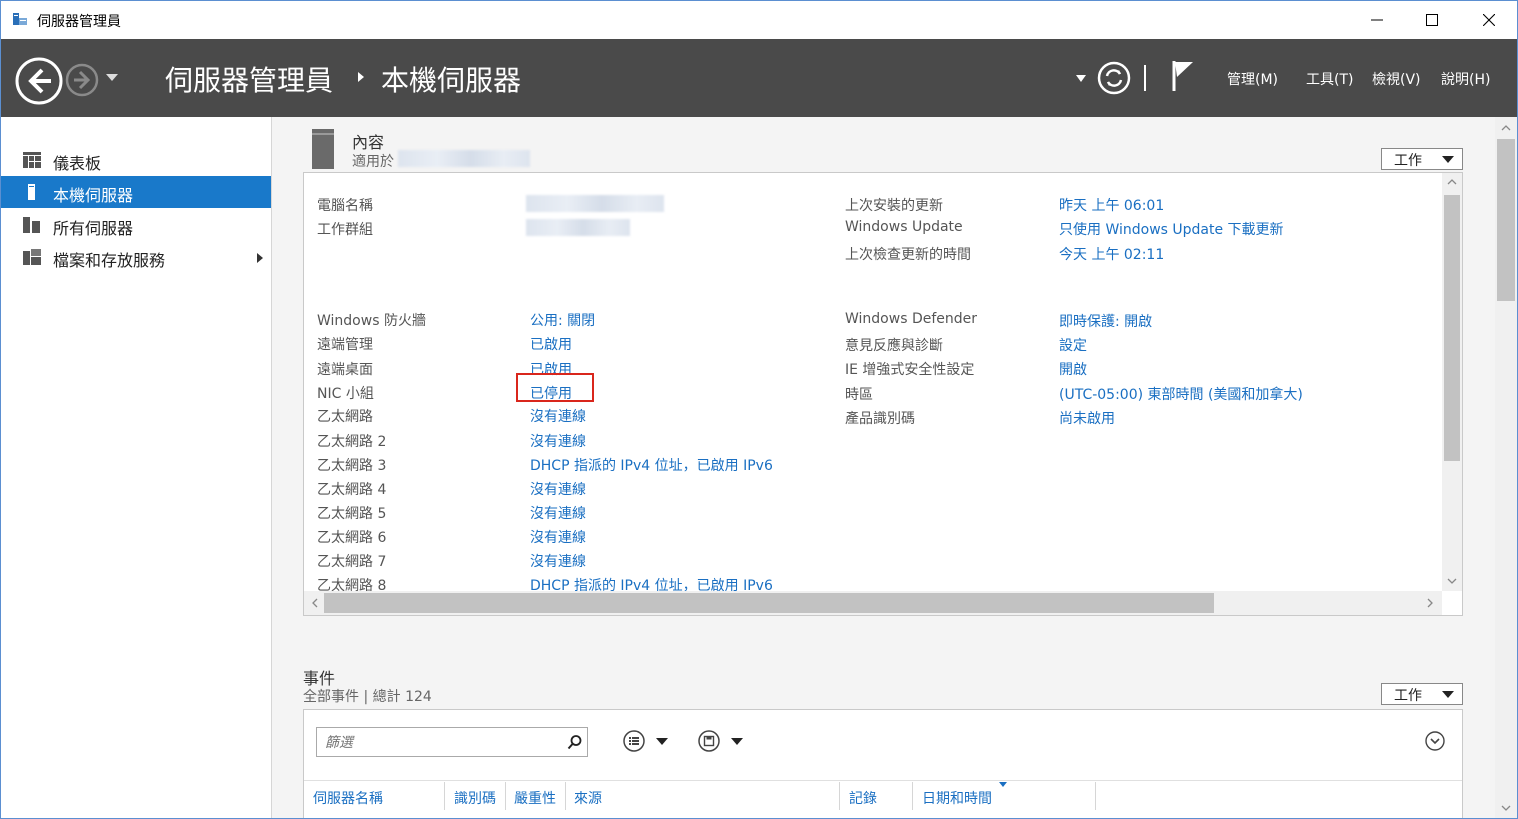 The height and width of the screenshot is (819, 1518). I want to click on query-dropdown-icon, so click(662, 742).